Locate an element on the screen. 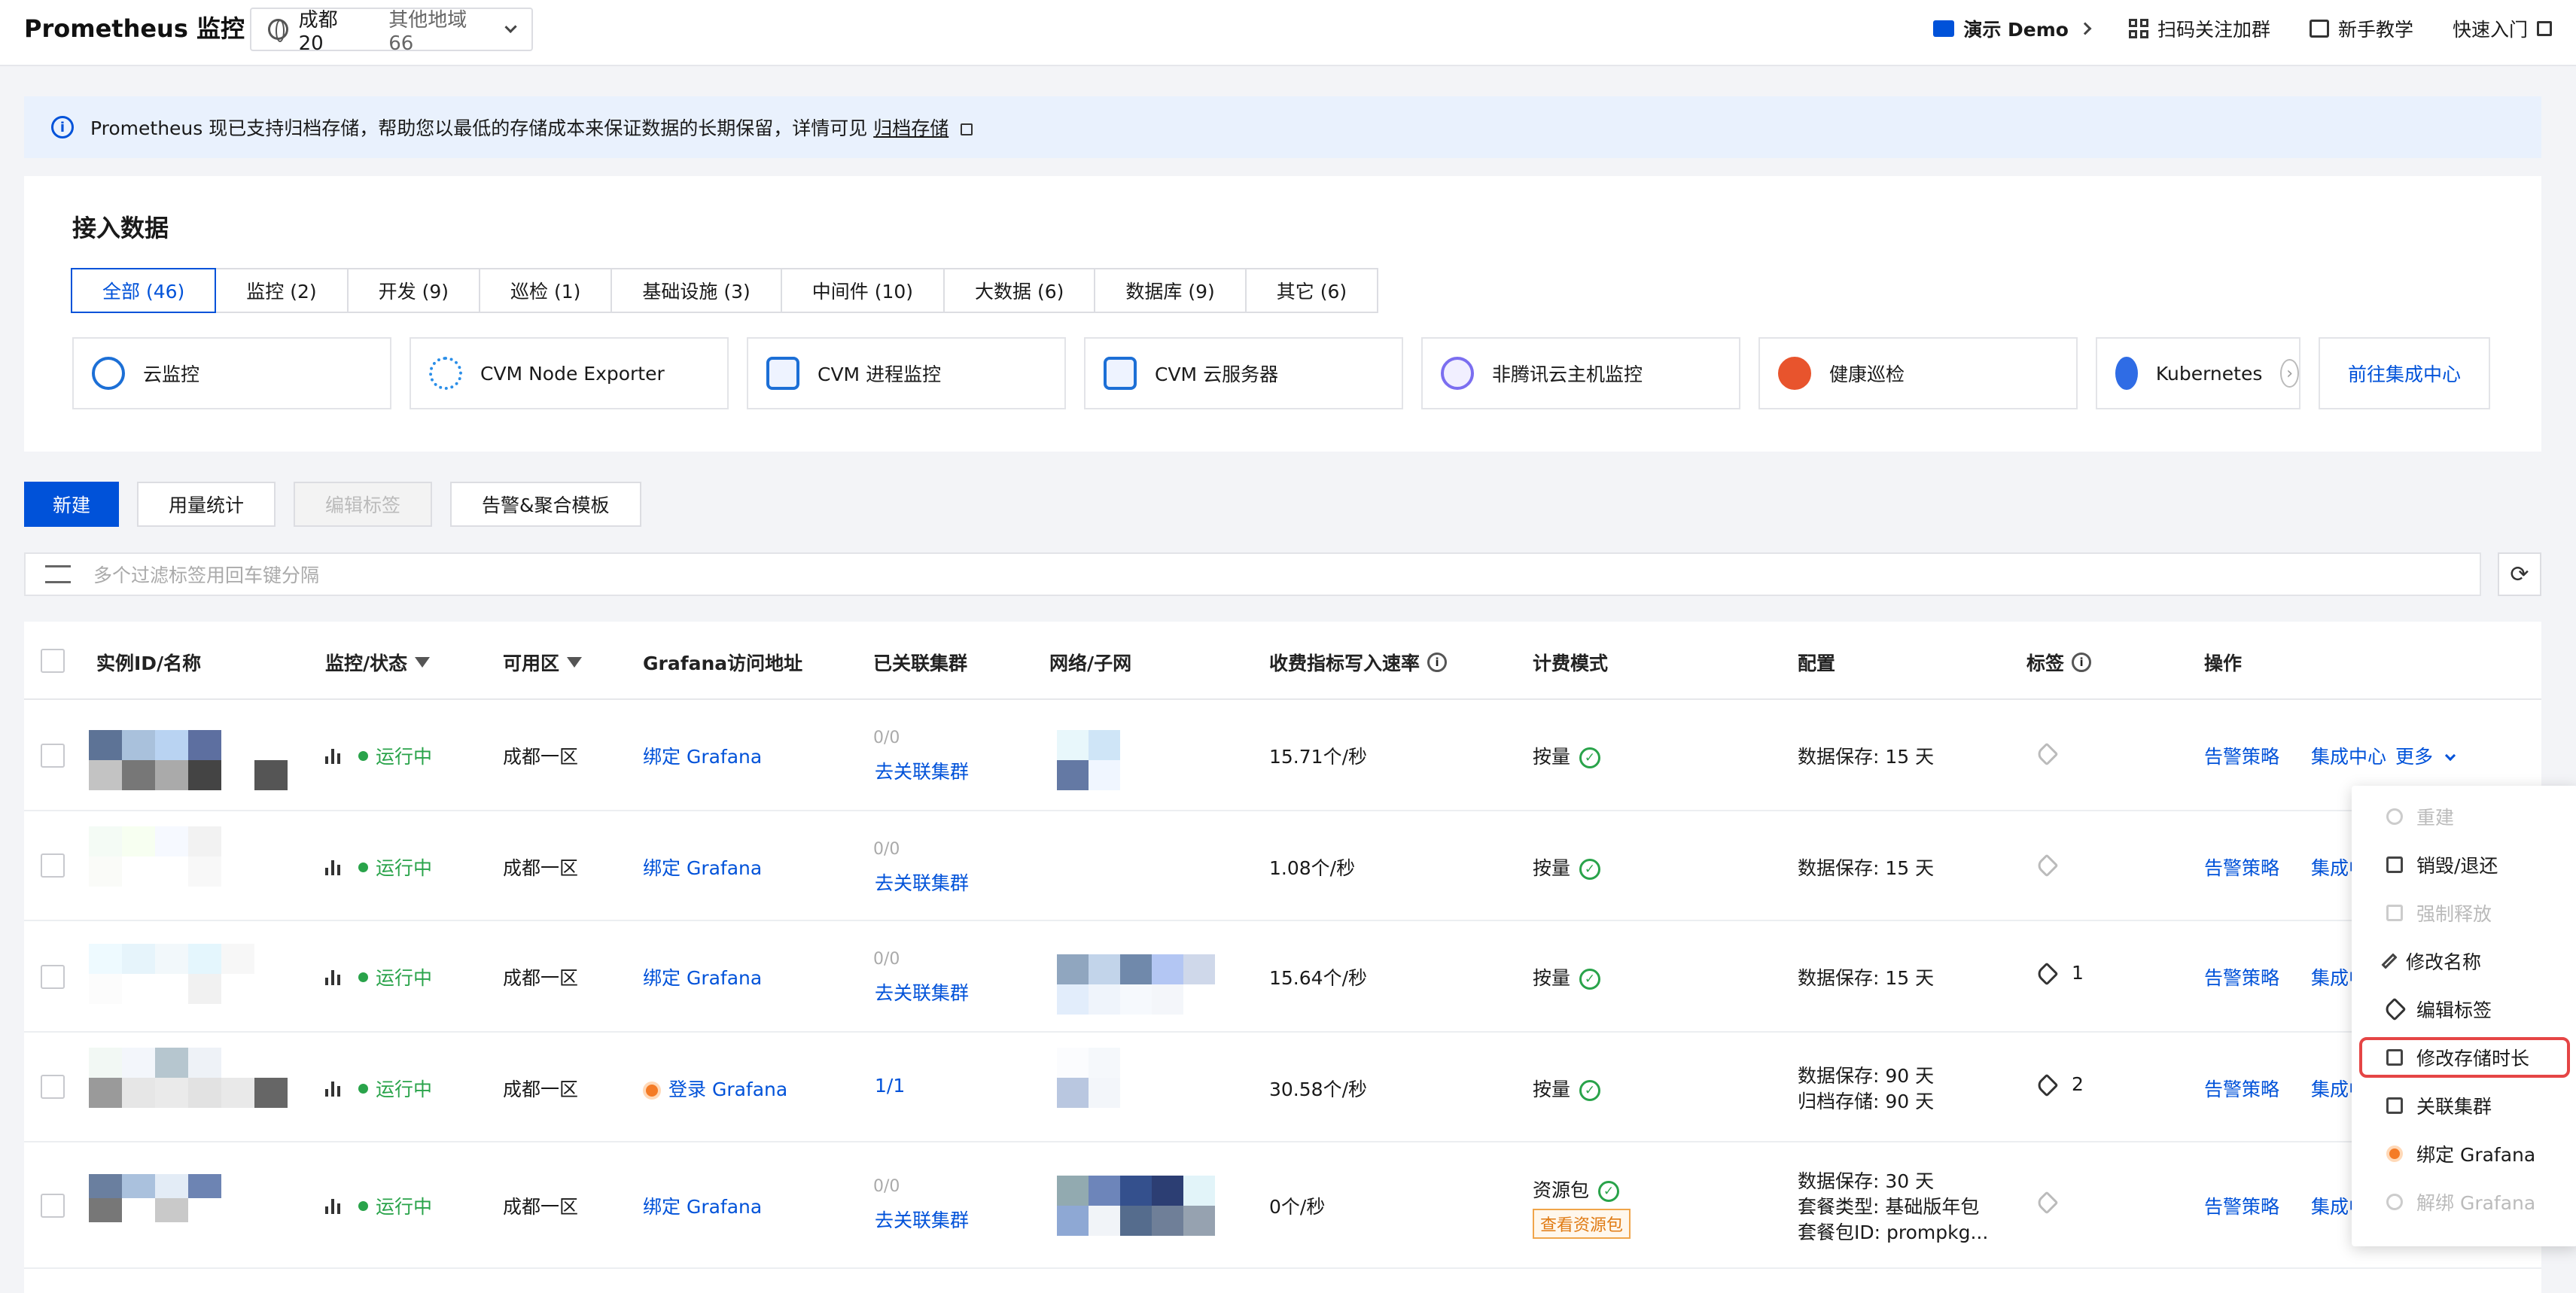 This screenshot has height=1293, width=2576. tab-middleware: 中间件 (10) is located at coordinates (863, 290).